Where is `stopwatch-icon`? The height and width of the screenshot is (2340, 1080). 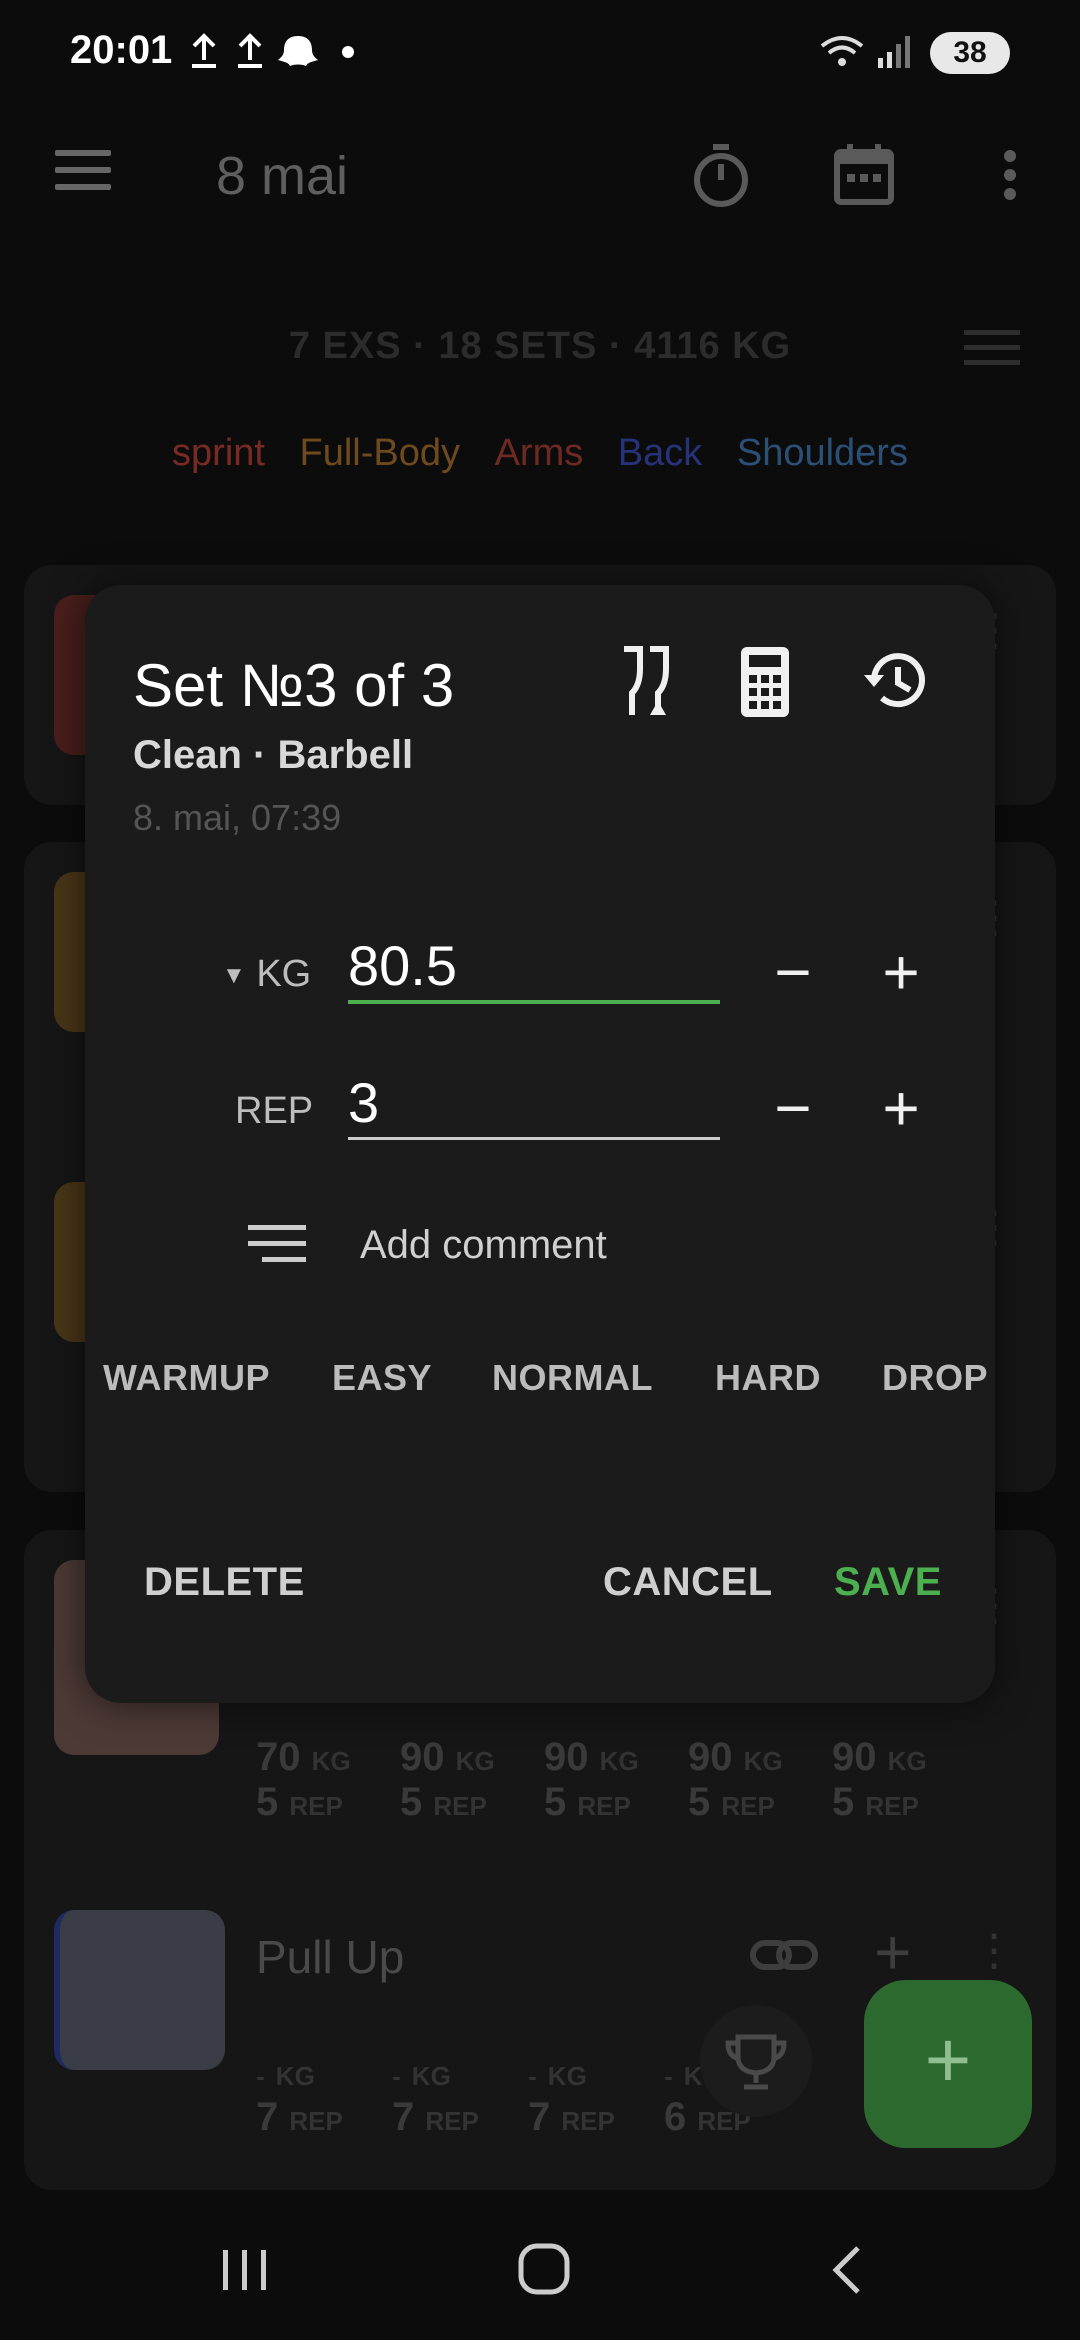
stopwatch-icon is located at coordinates (721, 175).